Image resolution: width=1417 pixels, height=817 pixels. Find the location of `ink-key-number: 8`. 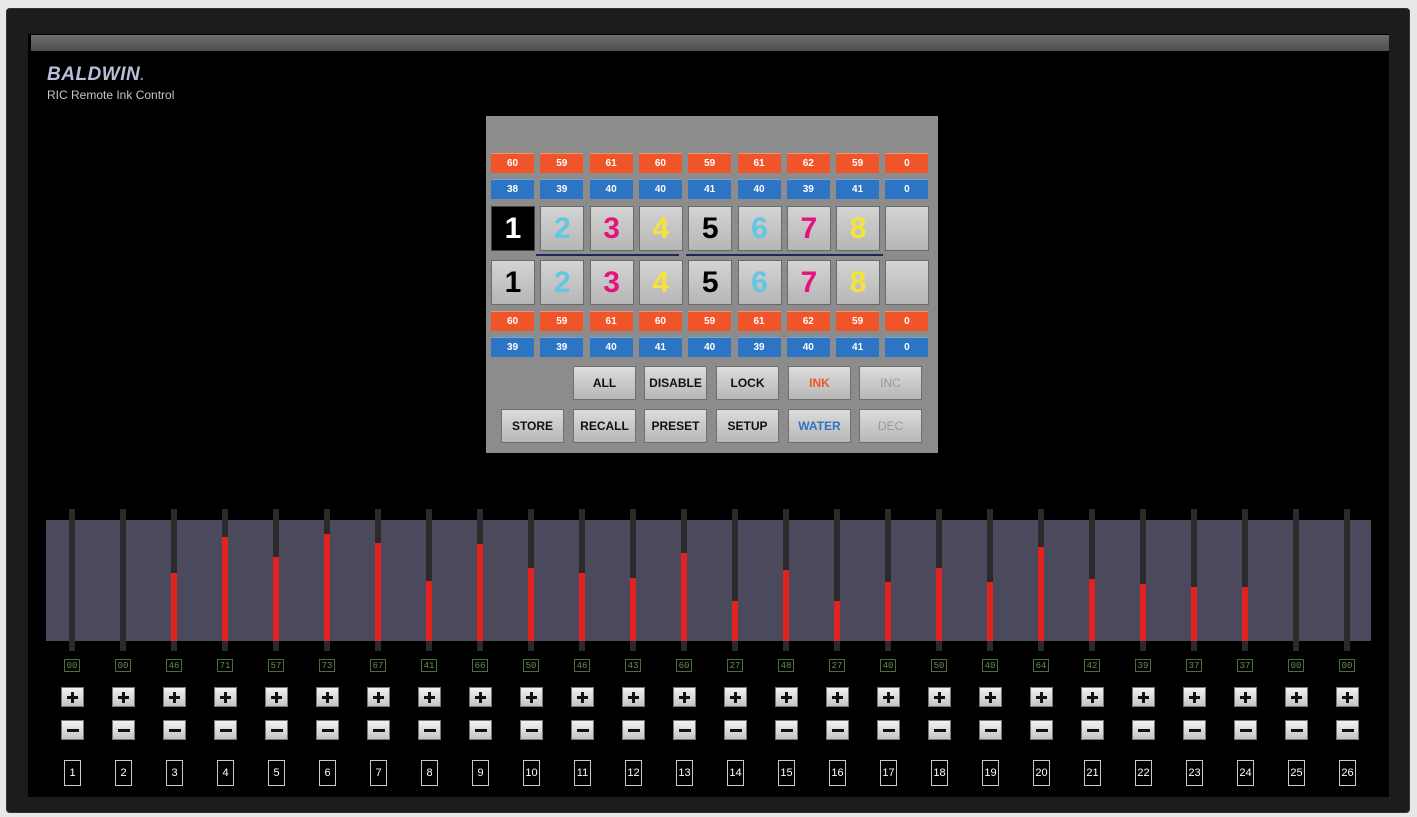

ink-key-number: 8 is located at coordinates (429, 773).